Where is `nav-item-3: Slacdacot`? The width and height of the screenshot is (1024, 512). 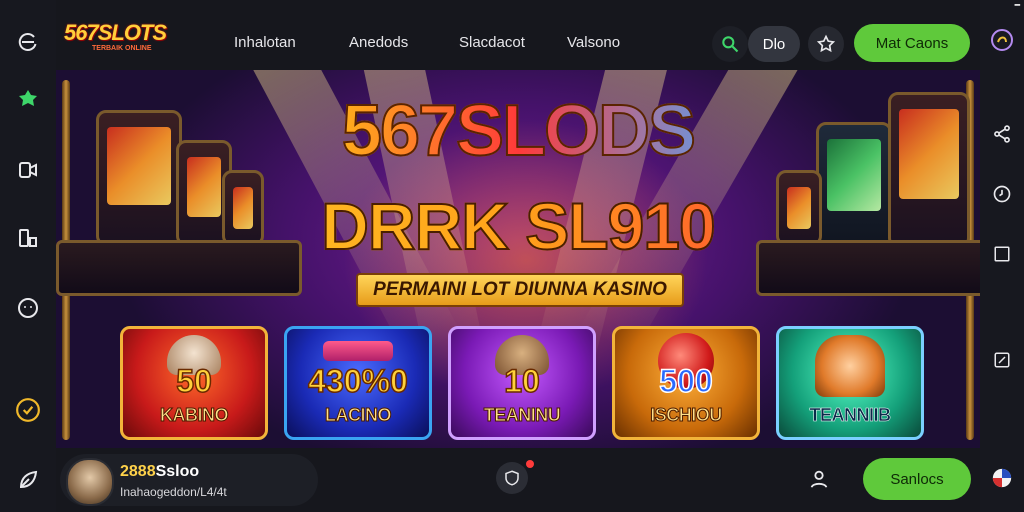 nav-item-3: Slacdacot is located at coordinates (492, 42).